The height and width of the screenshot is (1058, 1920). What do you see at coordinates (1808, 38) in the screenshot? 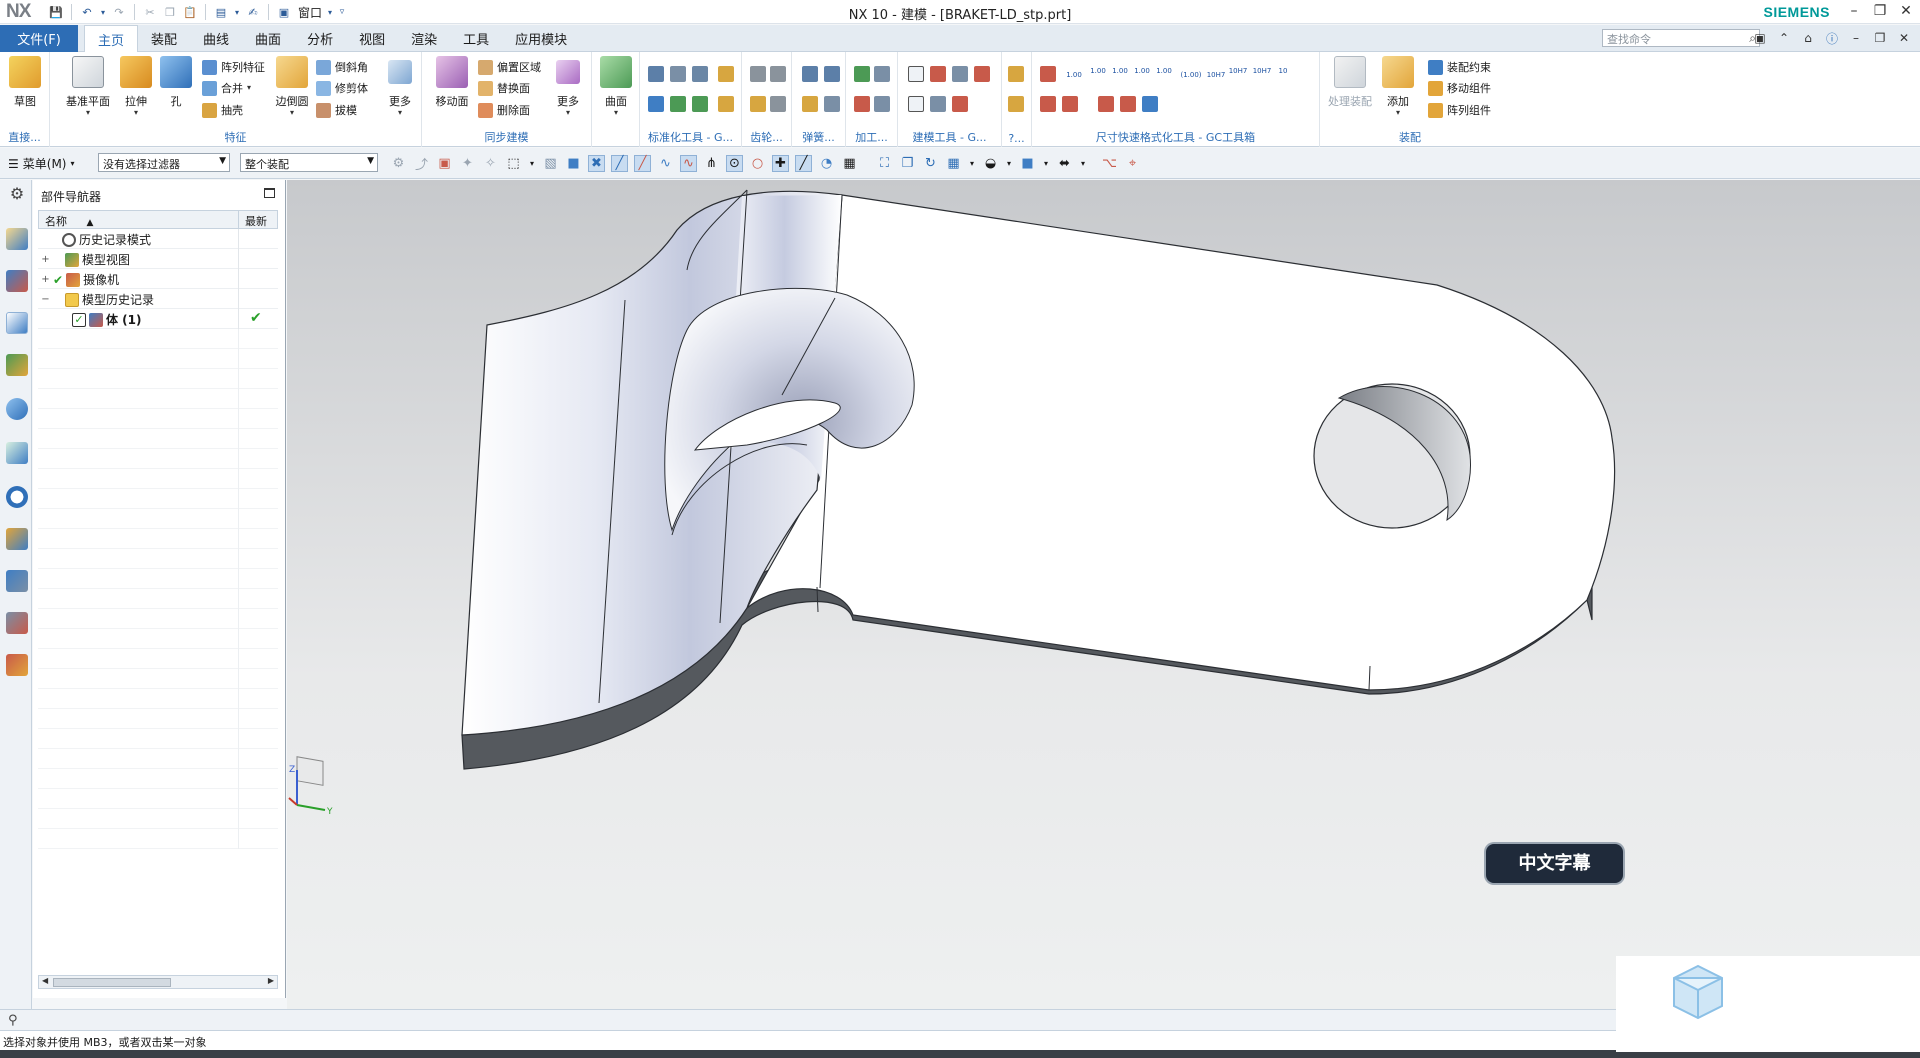
I see `home-icon: ⌂` at bounding box center [1808, 38].